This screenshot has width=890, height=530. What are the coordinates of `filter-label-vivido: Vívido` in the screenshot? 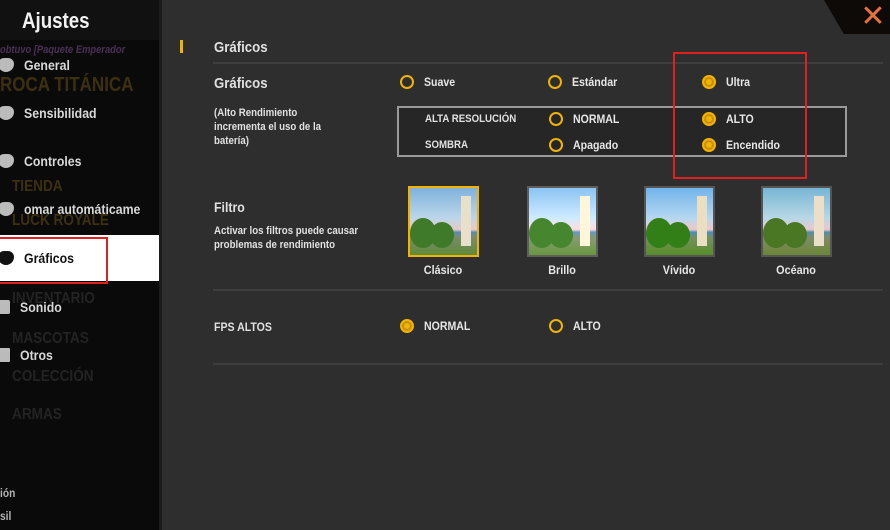 It's located at (679, 270).